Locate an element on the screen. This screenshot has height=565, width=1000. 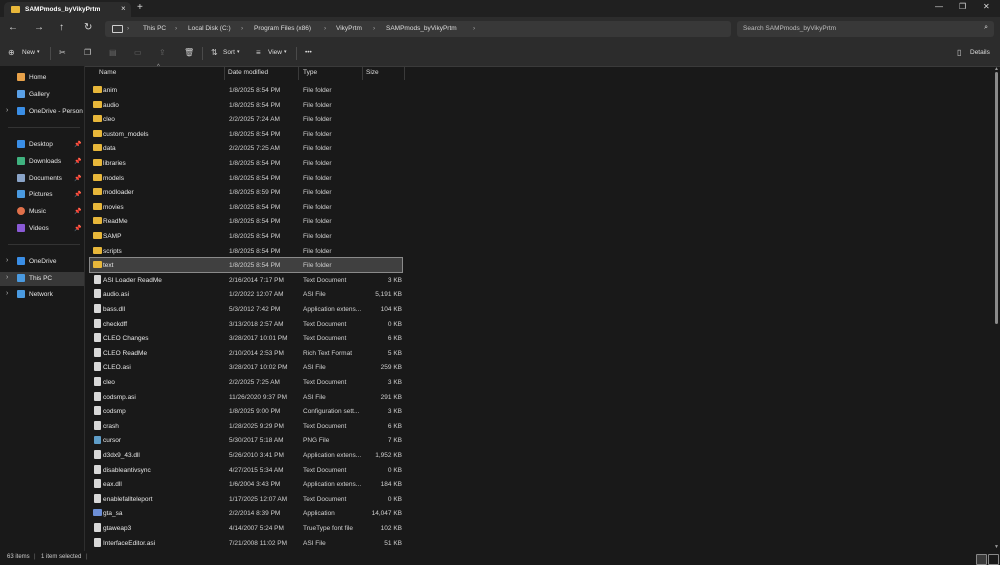
file-row: libraries 1/8/2025 8:54 PM File folder is located at coordinates (246, 163).